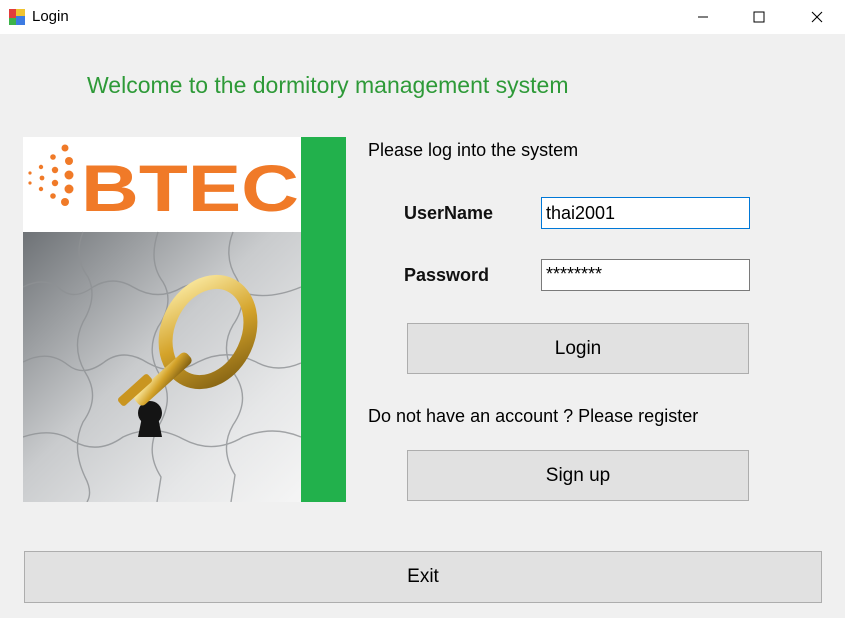 The width and height of the screenshot is (845, 618). Describe the element at coordinates (533, 416) in the screenshot. I see `register-prompt: Do not have an account ? Please register` at that location.